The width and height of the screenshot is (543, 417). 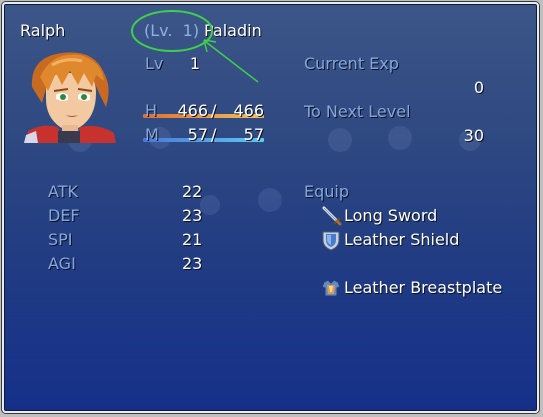 I want to click on param-label-agi: AGI, so click(x=62, y=263).